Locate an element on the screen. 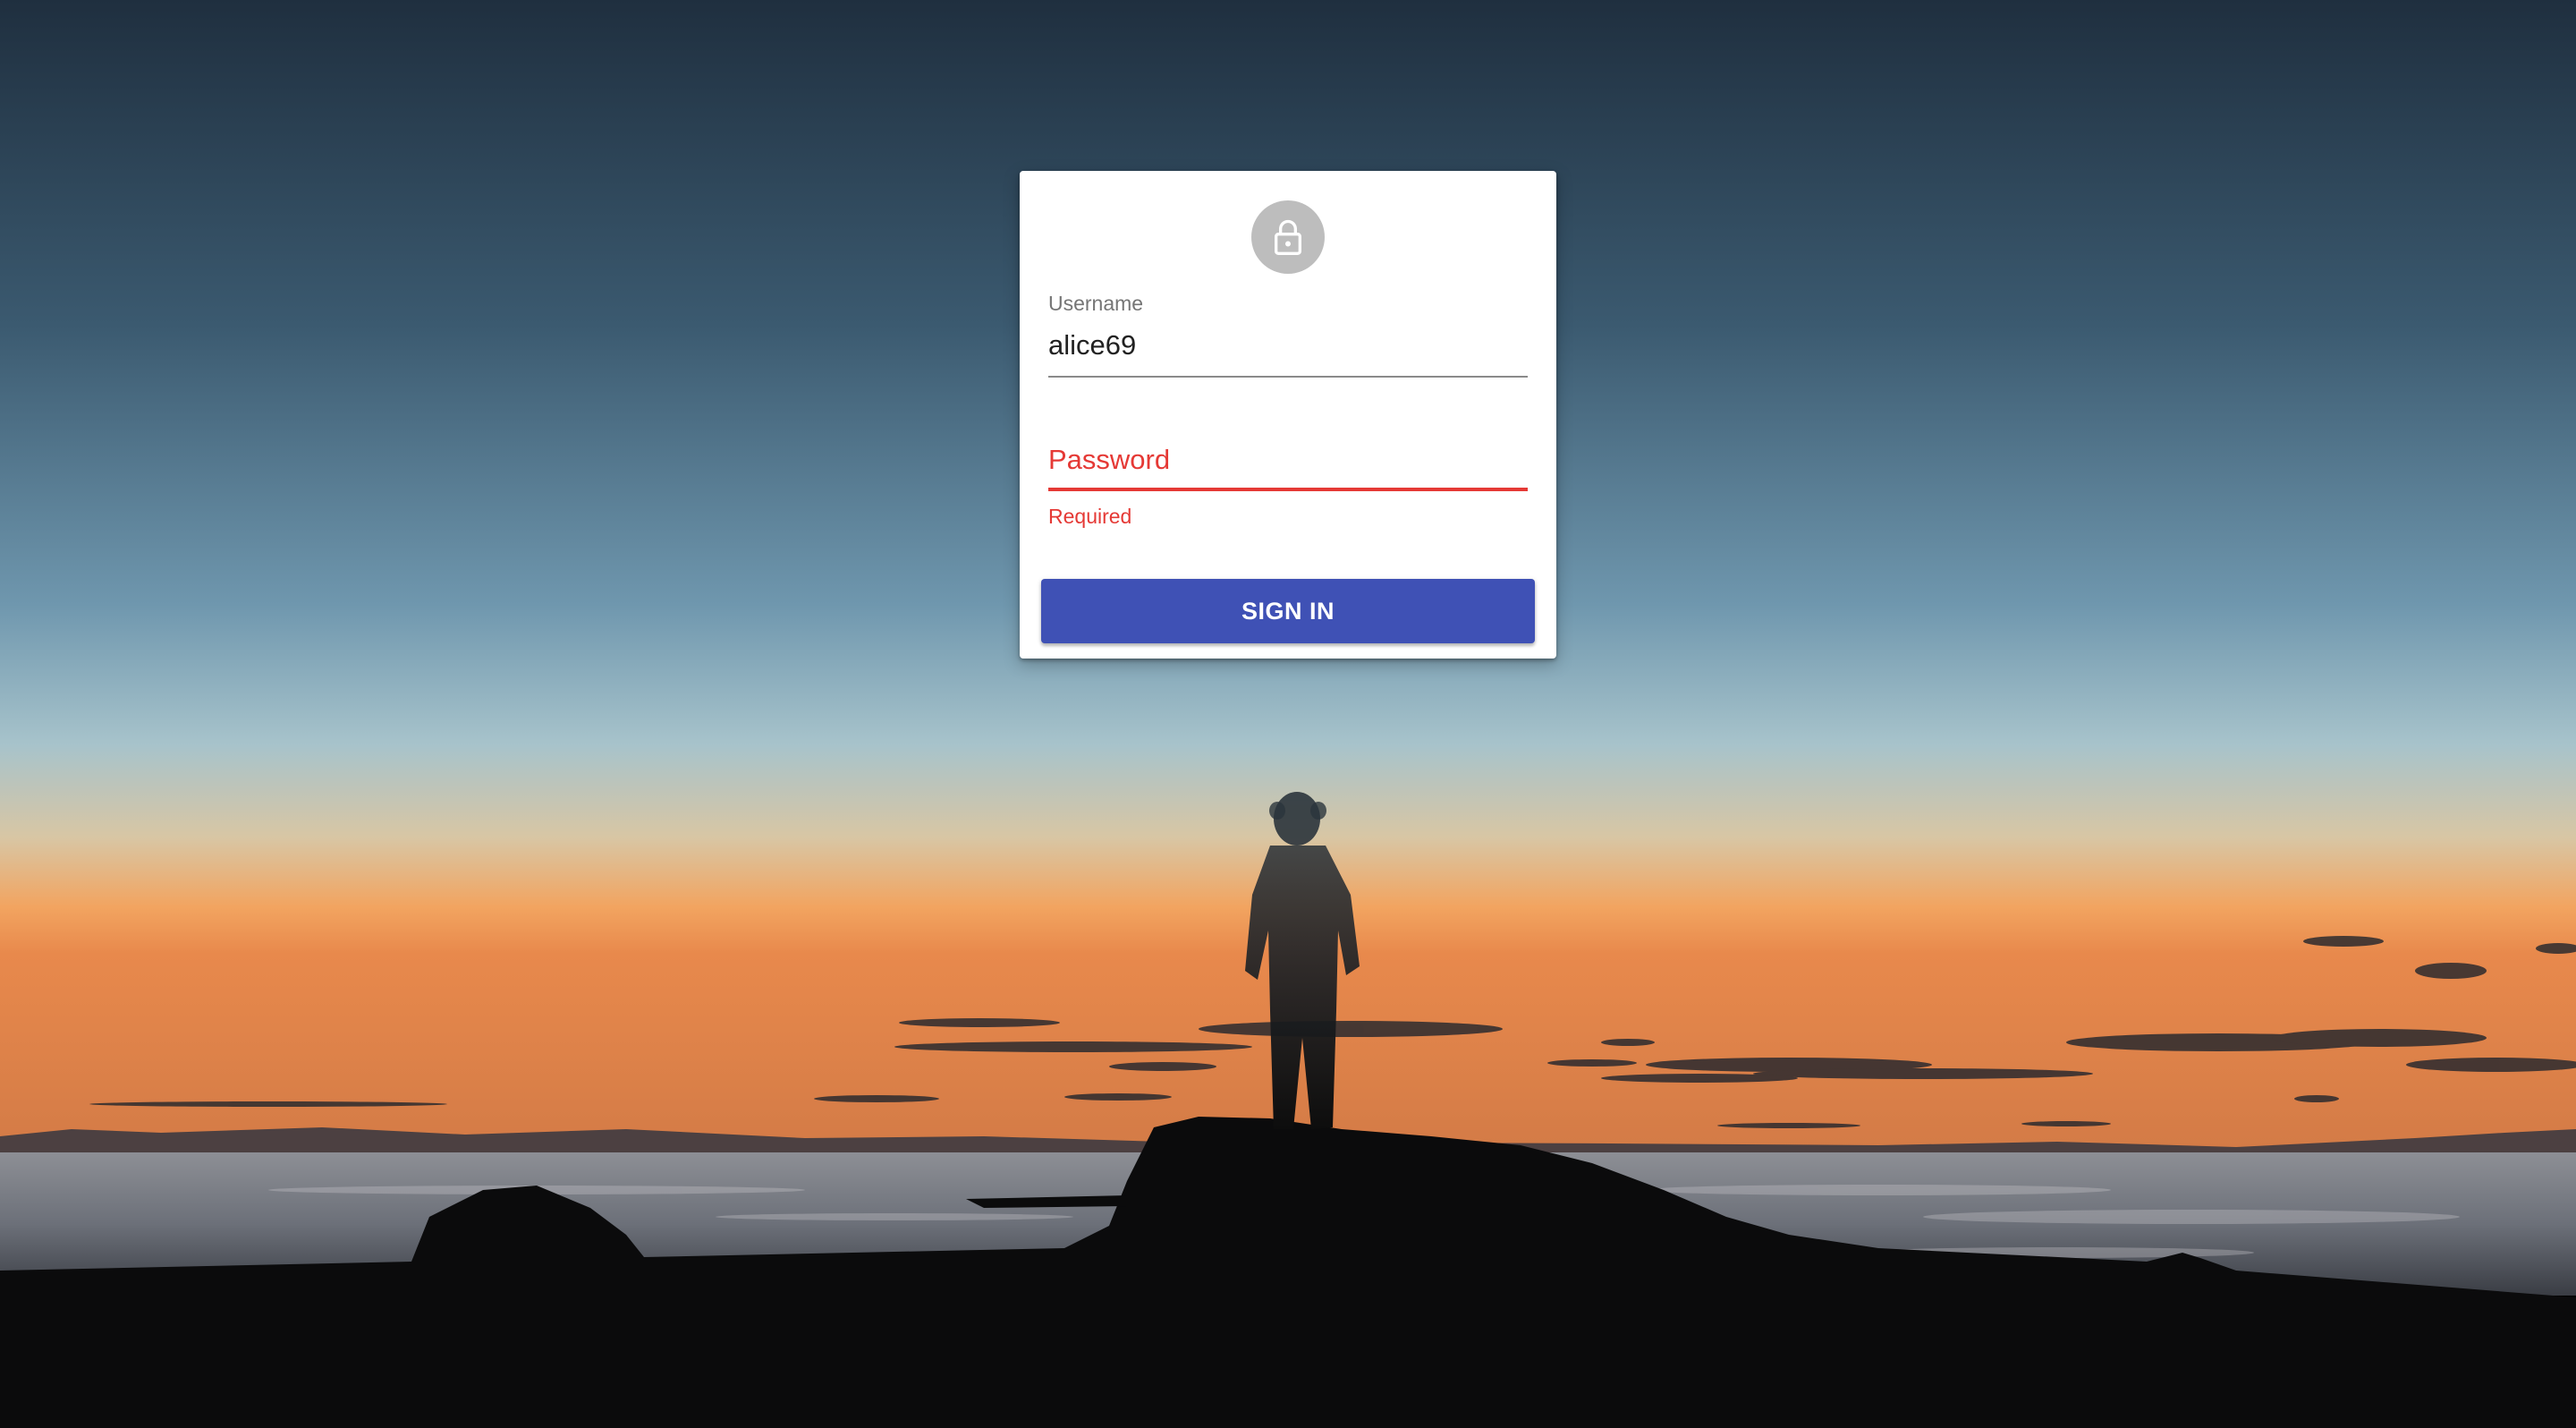 This screenshot has width=2576, height=1428. username-label: Username is located at coordinates (1096, 303).